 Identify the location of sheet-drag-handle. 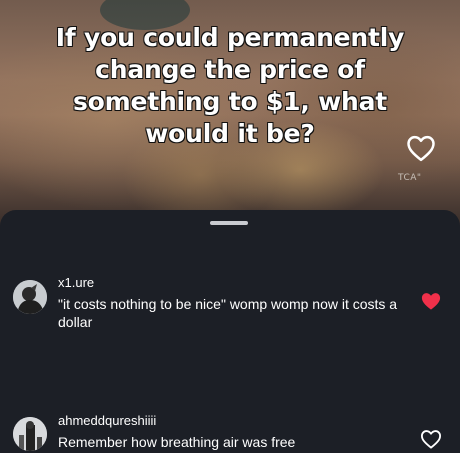
(229, 223).